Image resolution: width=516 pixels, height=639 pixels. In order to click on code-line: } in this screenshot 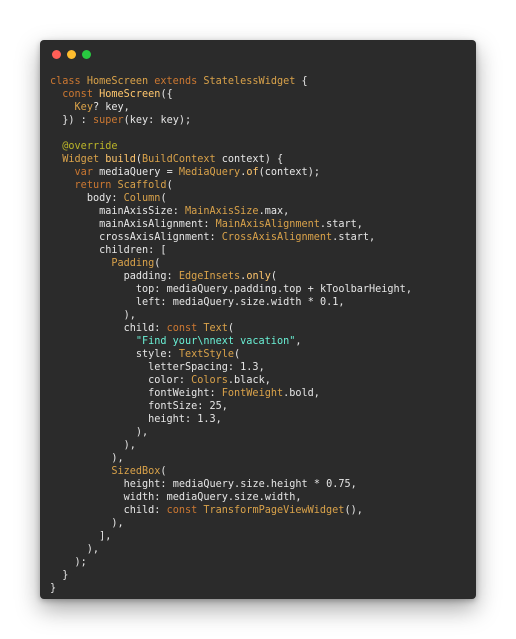, I will do `click(260, 575)`.